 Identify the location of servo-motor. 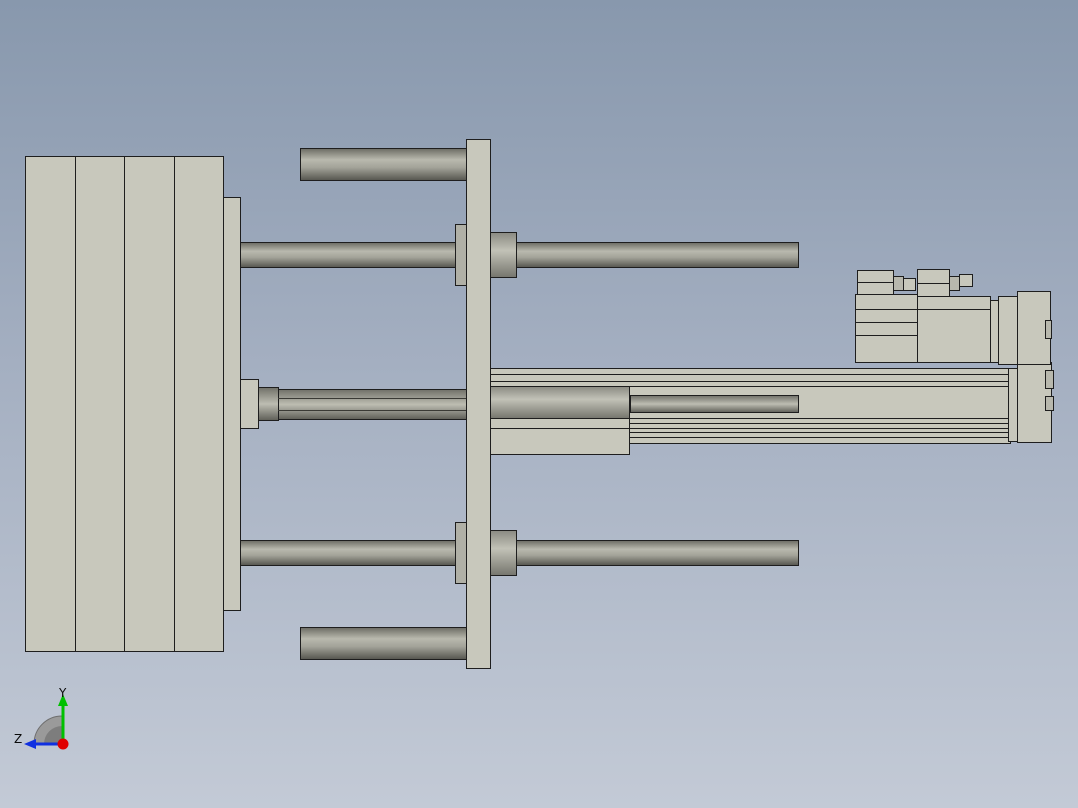
(953, 317).